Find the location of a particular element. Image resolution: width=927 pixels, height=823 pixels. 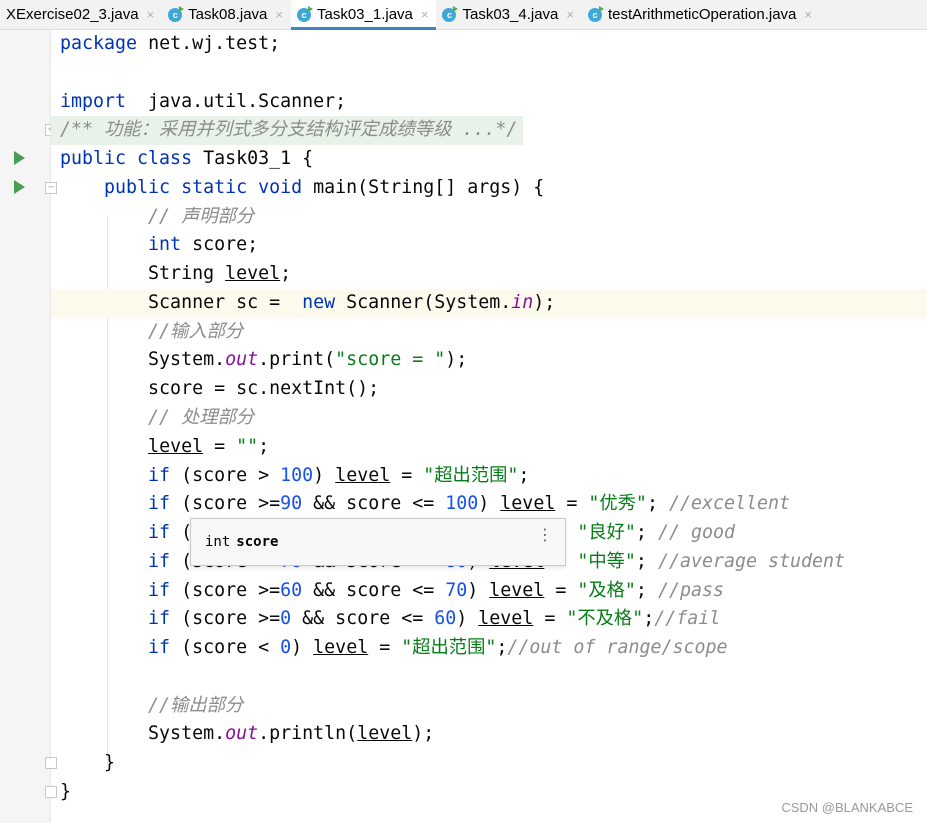

code-token: "中等" is located at coordinates (606, 561).